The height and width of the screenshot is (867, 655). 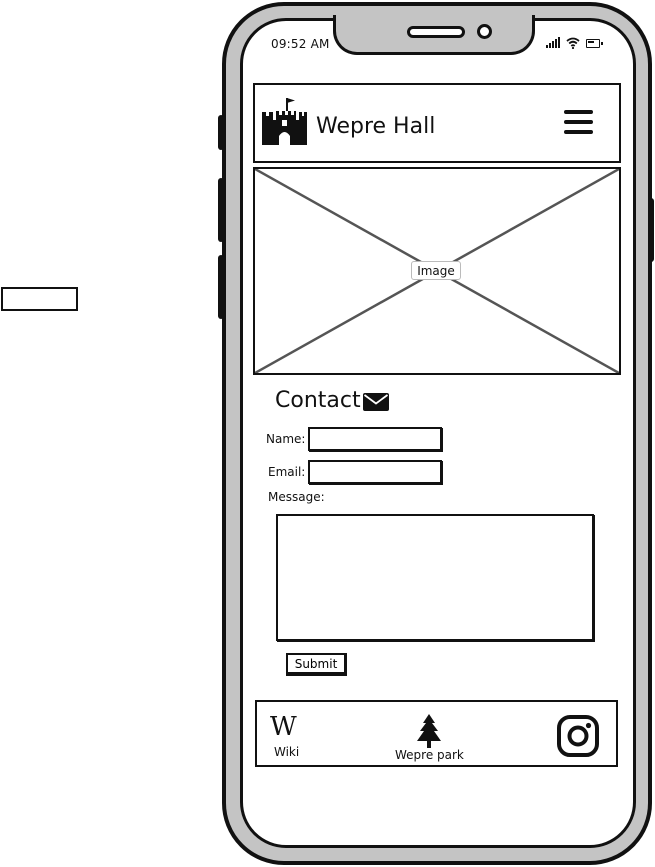 What do you see at coordinates (287, 472) in the screenshot?
I see `email-label: Email:` at bounding box center [287, 472].